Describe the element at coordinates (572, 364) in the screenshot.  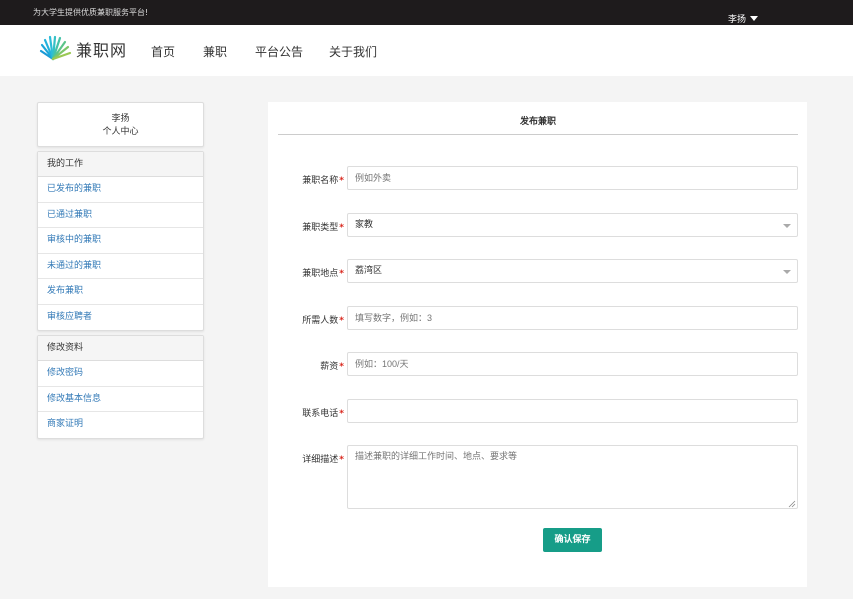
I see `salary-input` at that location.